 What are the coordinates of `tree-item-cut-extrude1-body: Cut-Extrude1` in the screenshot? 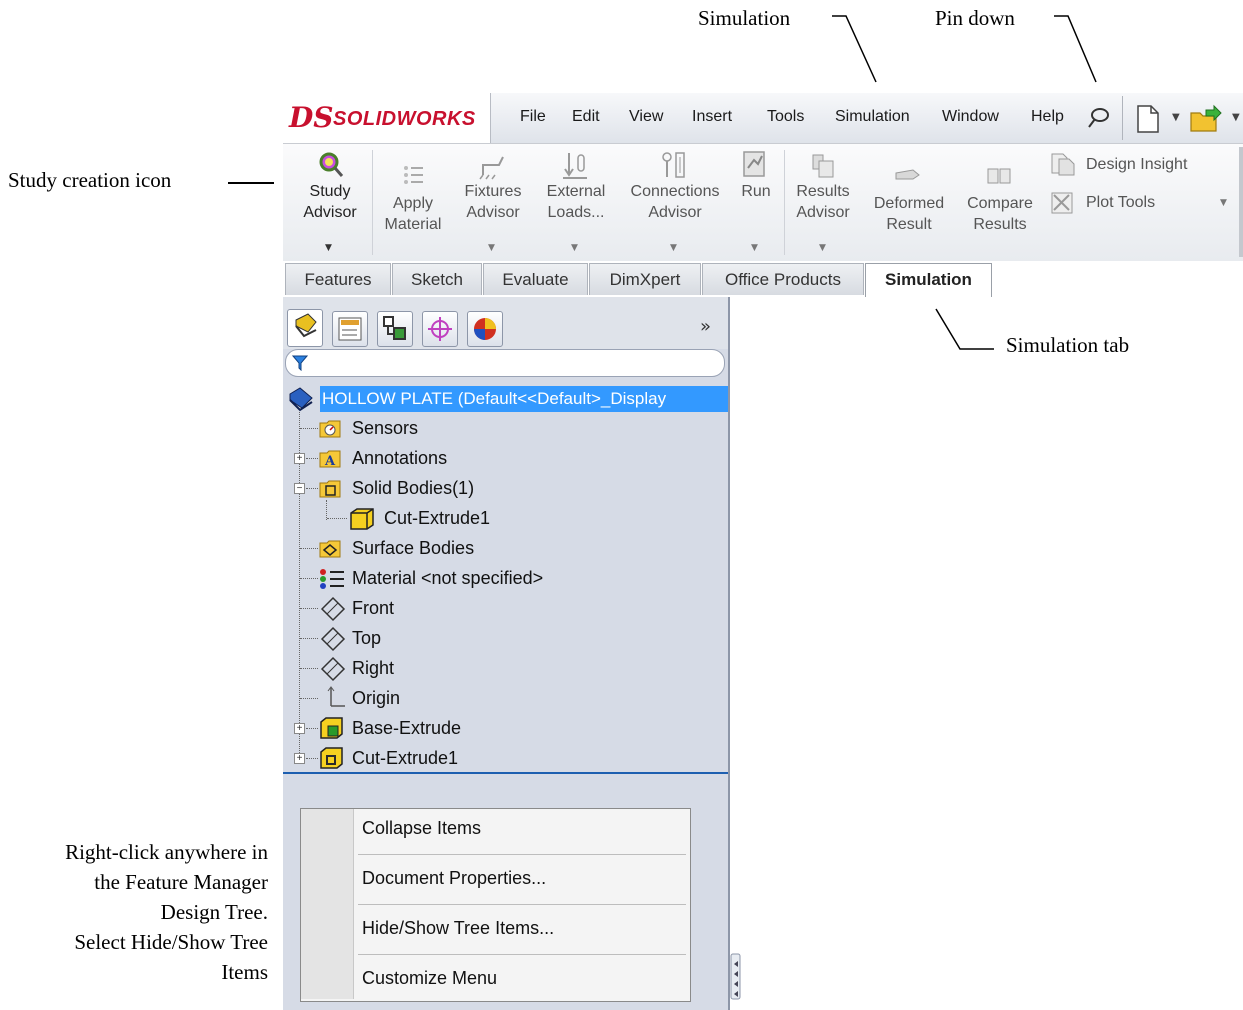 It's located at (365, 518).